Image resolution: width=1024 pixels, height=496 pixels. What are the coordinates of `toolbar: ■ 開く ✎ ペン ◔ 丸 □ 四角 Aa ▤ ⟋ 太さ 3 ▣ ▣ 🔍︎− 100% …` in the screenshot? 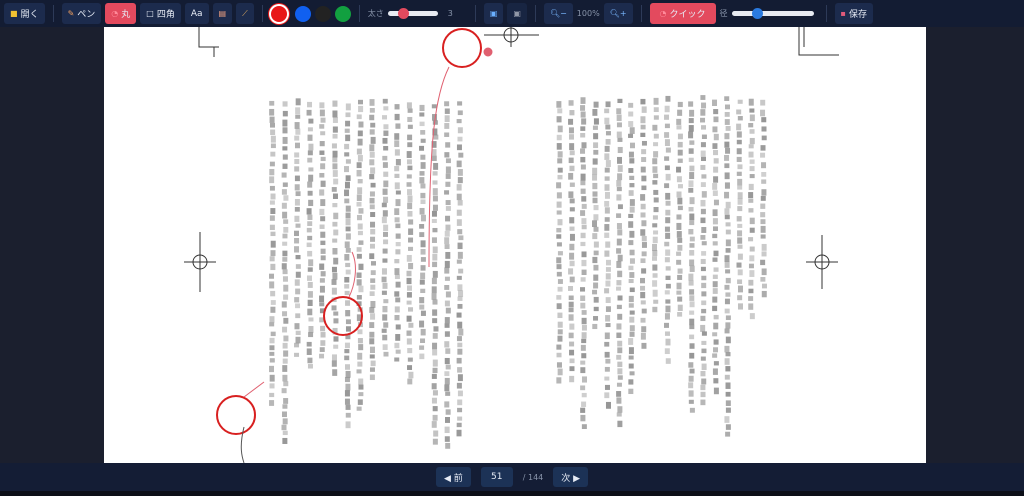 It's located at (512, 13).